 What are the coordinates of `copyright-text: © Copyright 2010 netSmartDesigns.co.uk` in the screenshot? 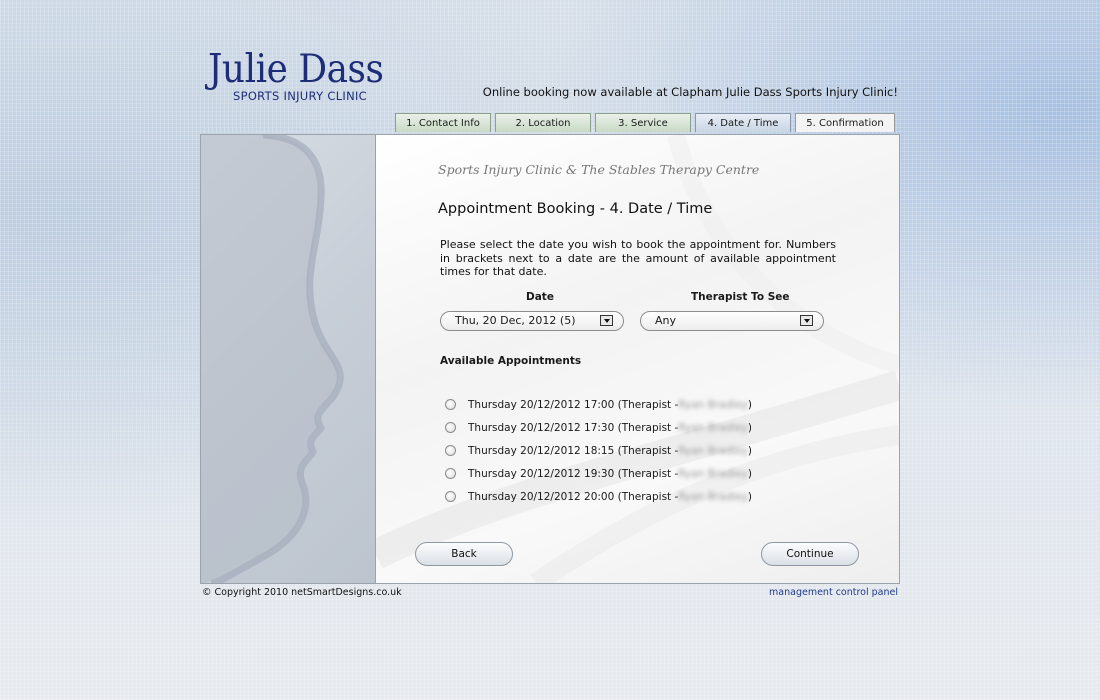 It's located at (302, 592).